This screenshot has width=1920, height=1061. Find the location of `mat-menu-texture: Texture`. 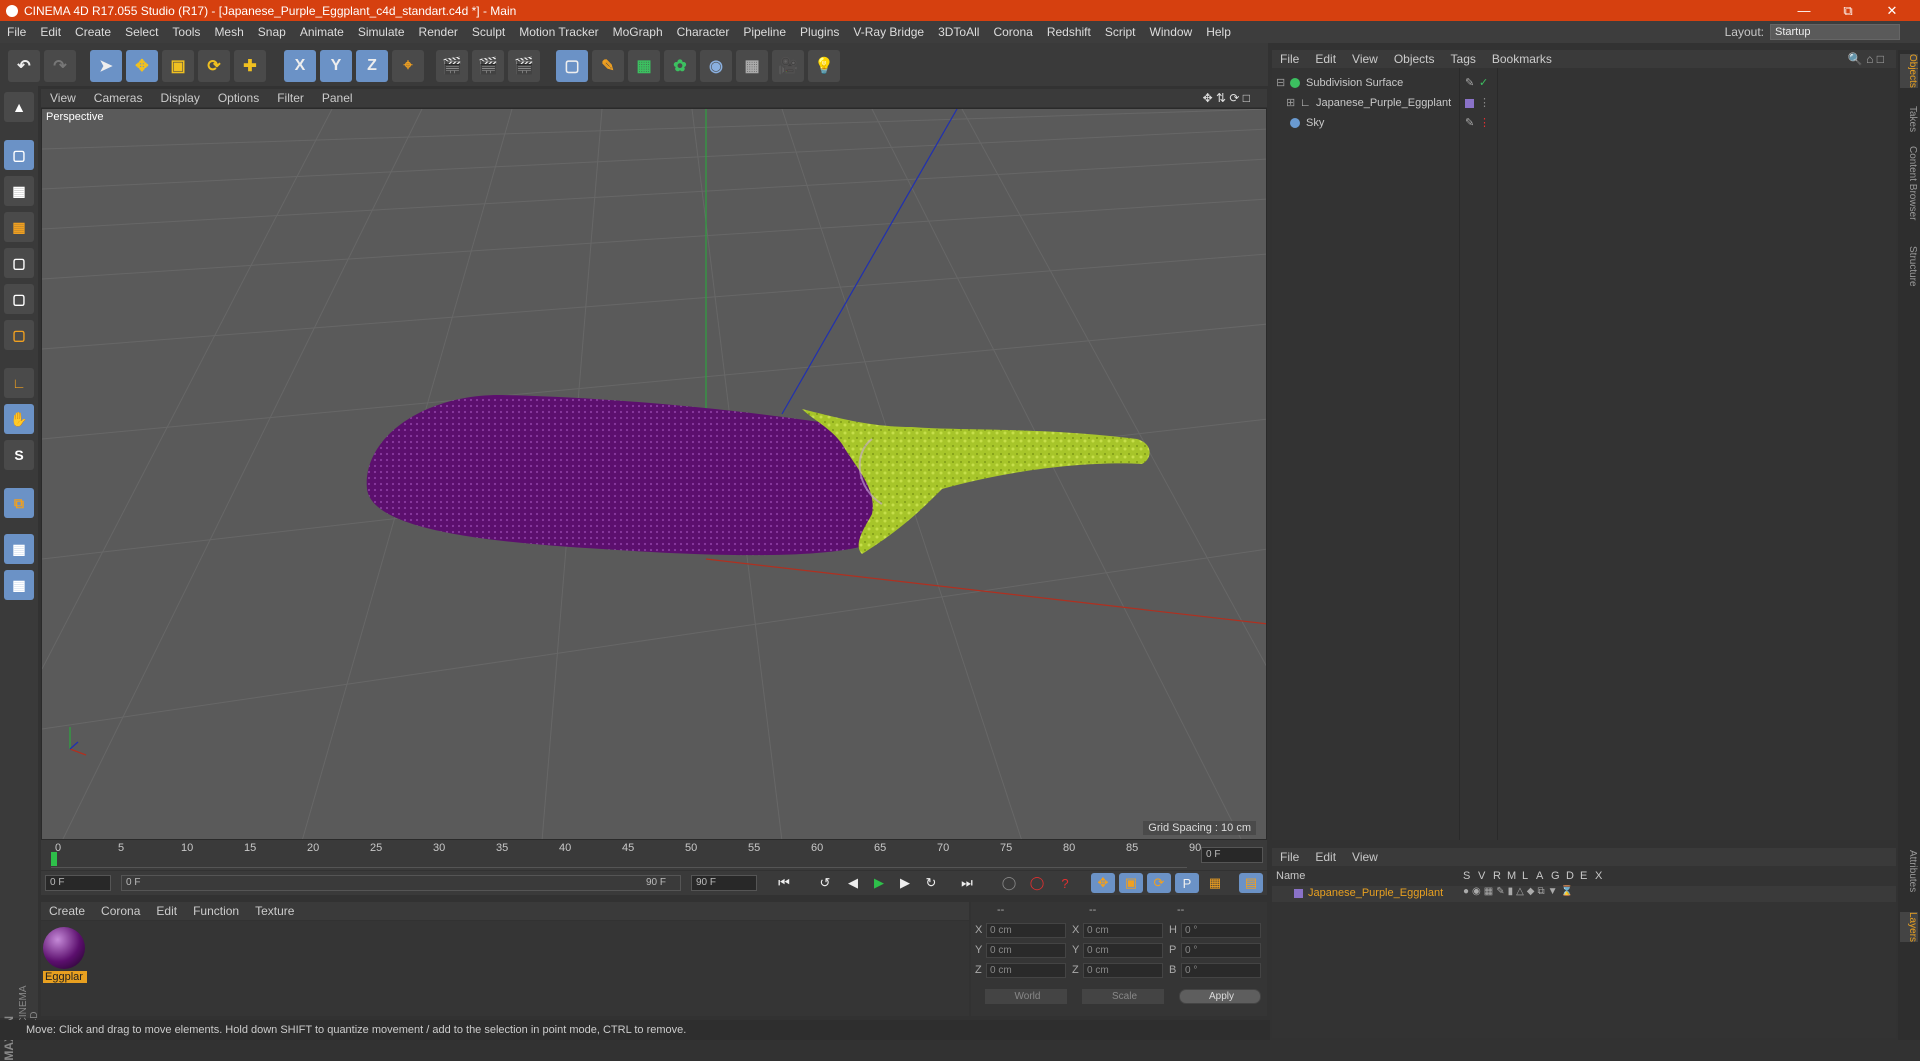

mat-menu-texture: Texture is located at coordinates (274, 911).